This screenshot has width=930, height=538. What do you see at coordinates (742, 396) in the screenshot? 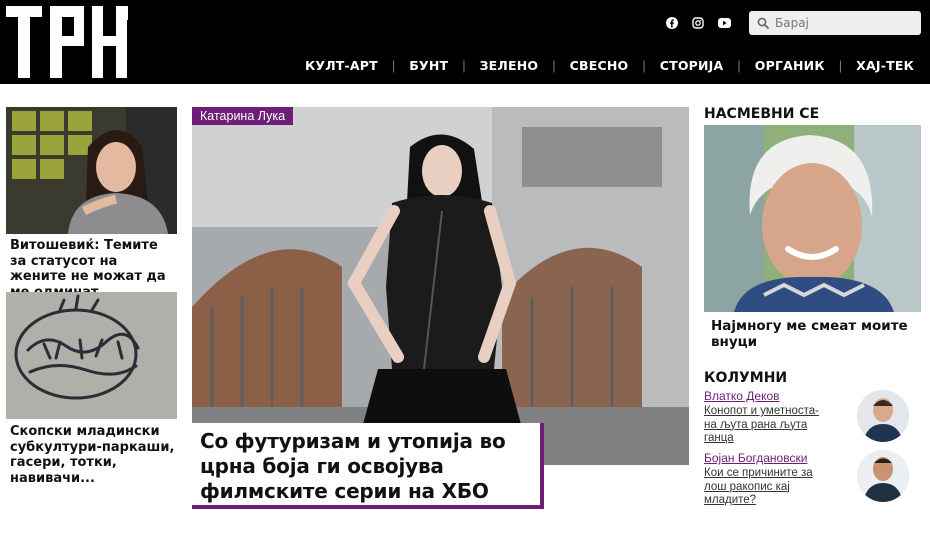
I see `column-author-link: Влатко Деков` at bounding box center [742, 396].